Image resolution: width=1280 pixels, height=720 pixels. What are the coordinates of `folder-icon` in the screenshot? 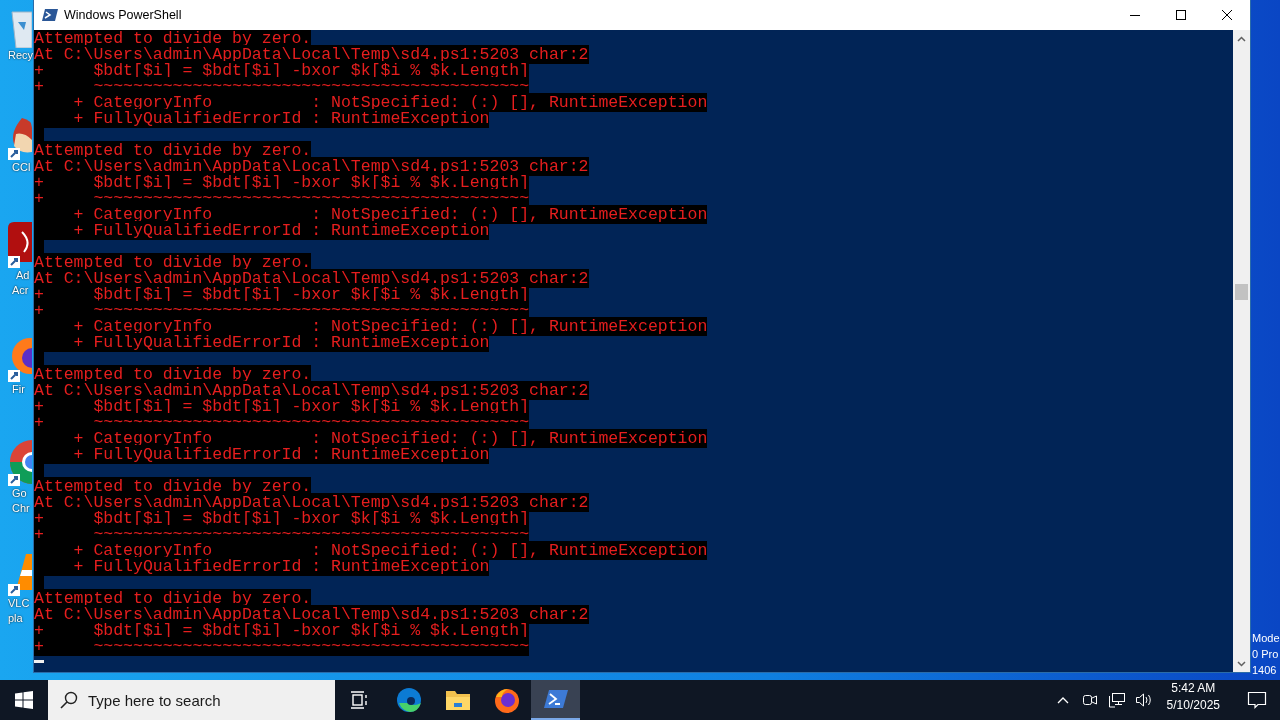 It's located at (457, 700).